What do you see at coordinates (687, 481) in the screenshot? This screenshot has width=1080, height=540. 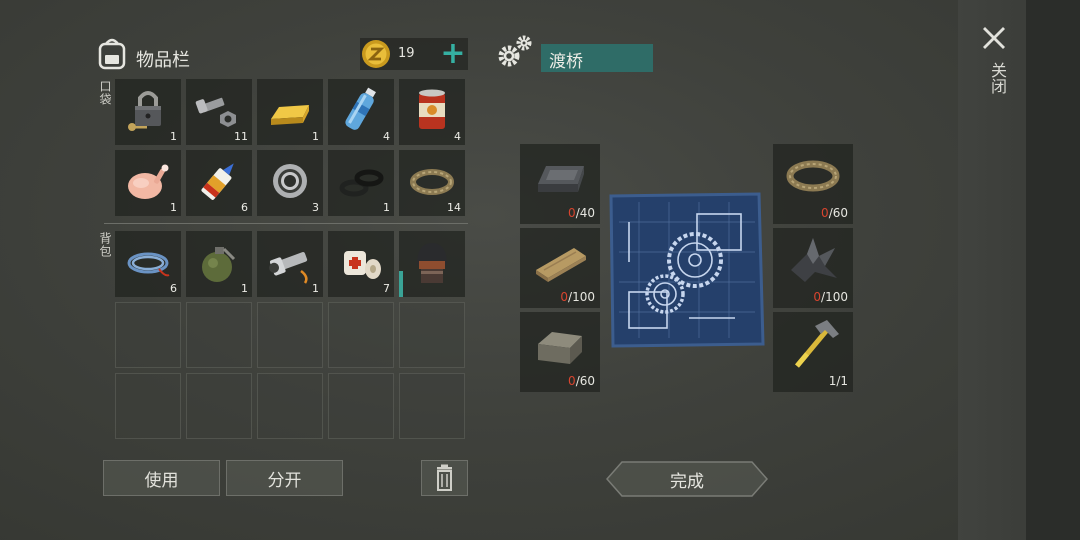 I see `done-label: 完成` at bounding box center [687, 481].